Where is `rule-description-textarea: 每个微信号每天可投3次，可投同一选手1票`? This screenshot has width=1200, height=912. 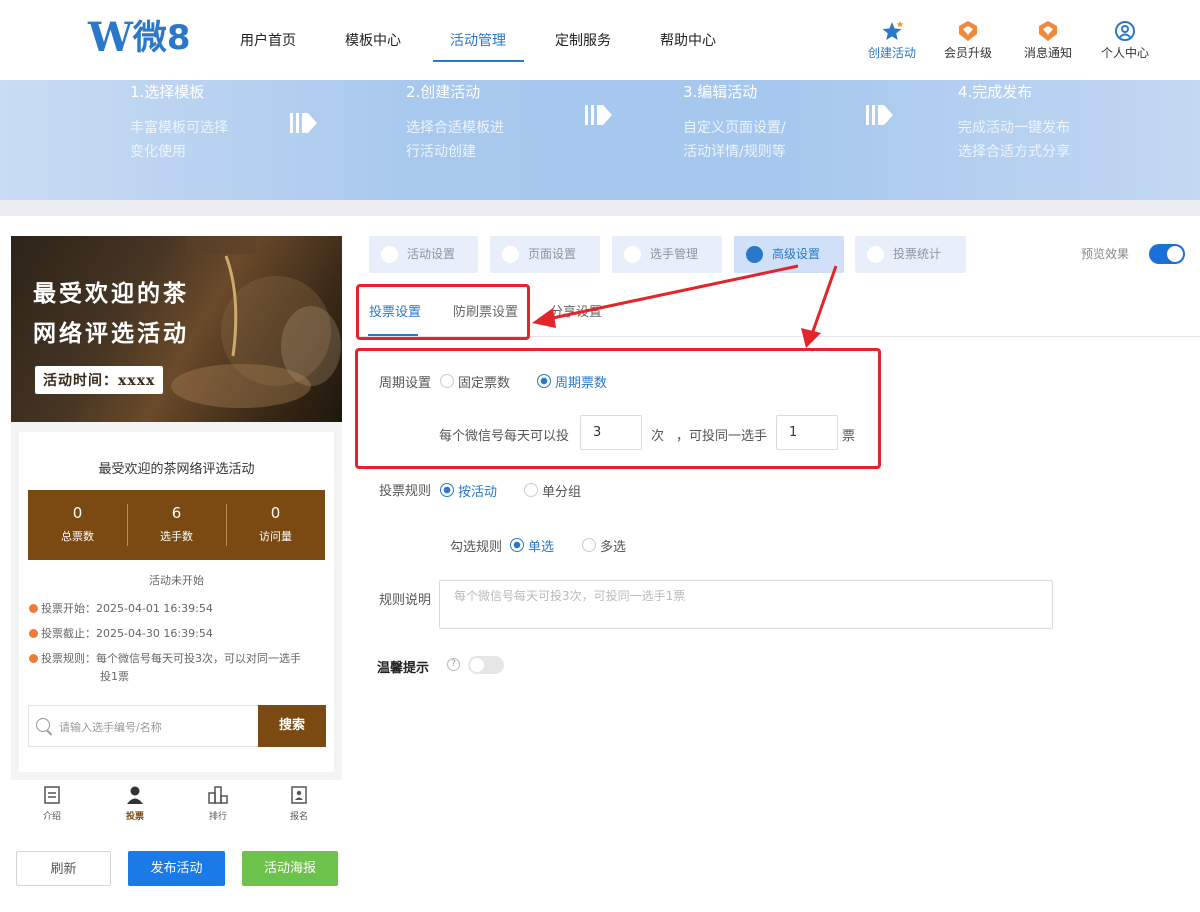 rule-description-textarea: 每个微信号每天可投3次，可投同一选手1票 is located at coordinates (746, 604).